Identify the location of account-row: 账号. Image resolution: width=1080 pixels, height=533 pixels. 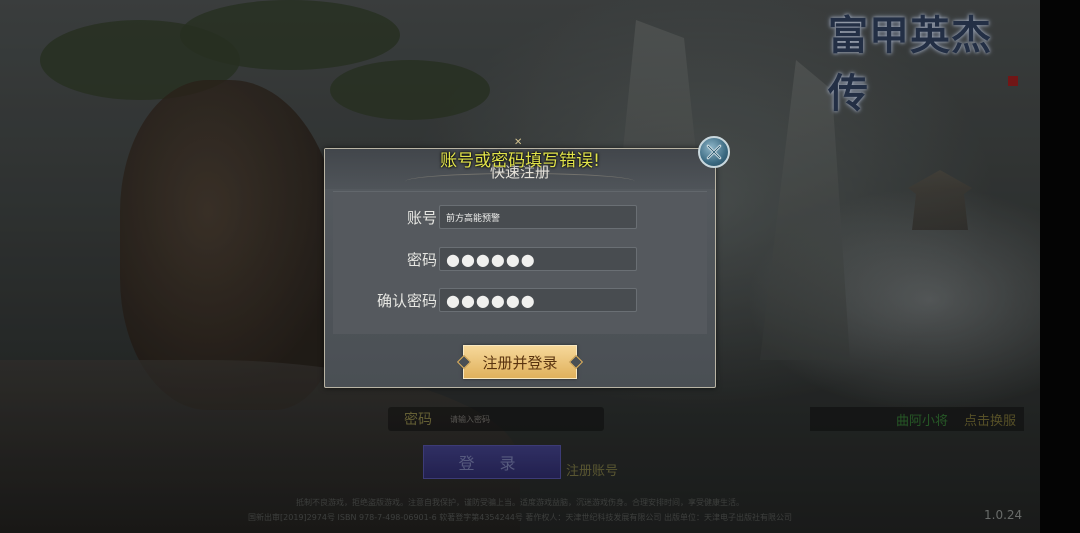
(520, 217).